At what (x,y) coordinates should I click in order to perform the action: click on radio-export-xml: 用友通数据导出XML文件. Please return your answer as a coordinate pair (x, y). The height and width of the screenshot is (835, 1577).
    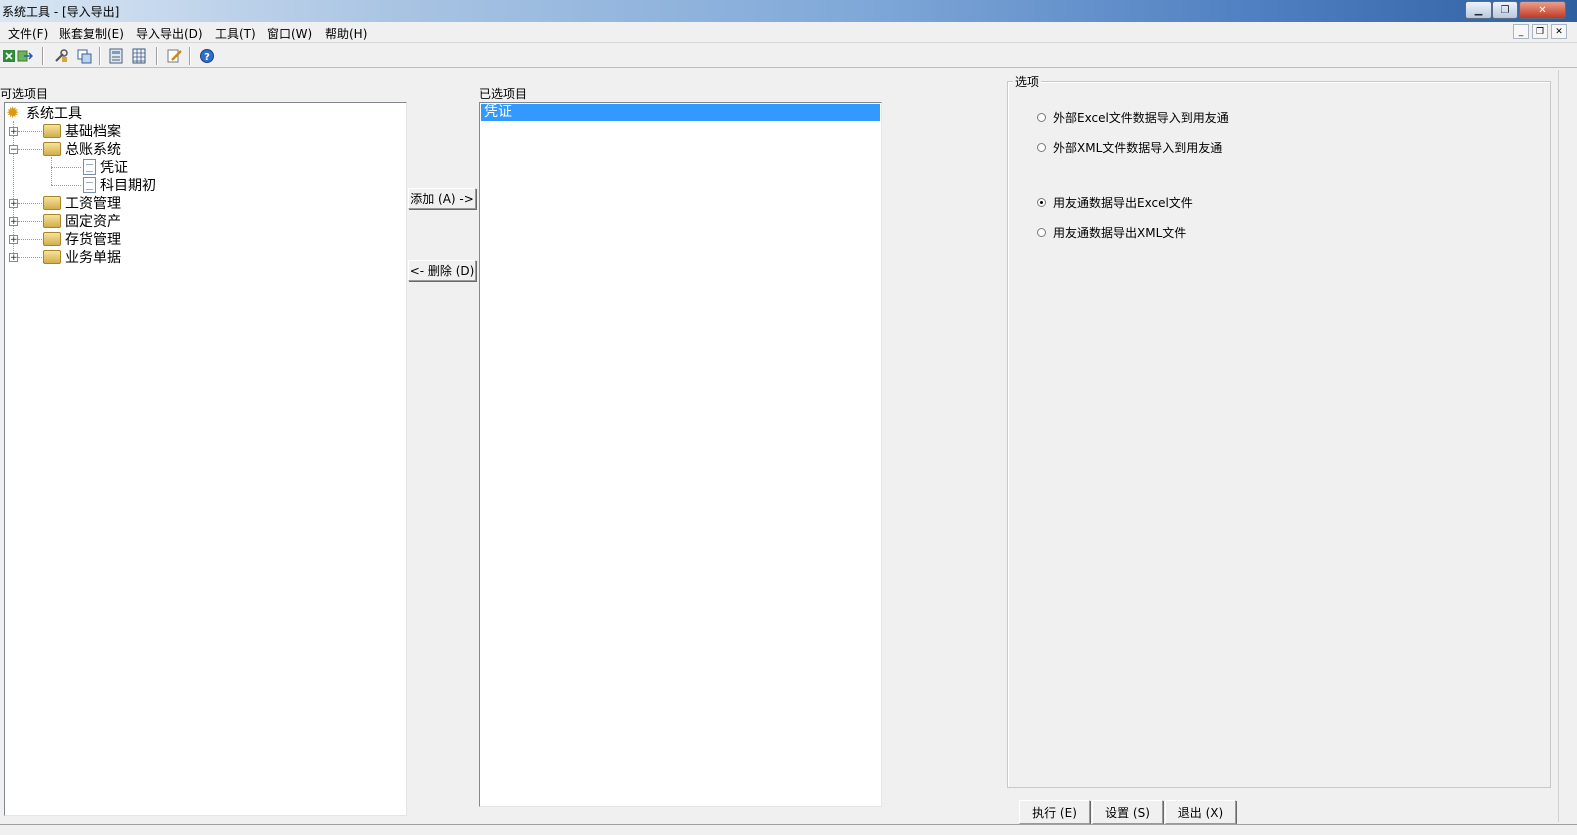
    Looking at the image, I should click on (1111, 232).